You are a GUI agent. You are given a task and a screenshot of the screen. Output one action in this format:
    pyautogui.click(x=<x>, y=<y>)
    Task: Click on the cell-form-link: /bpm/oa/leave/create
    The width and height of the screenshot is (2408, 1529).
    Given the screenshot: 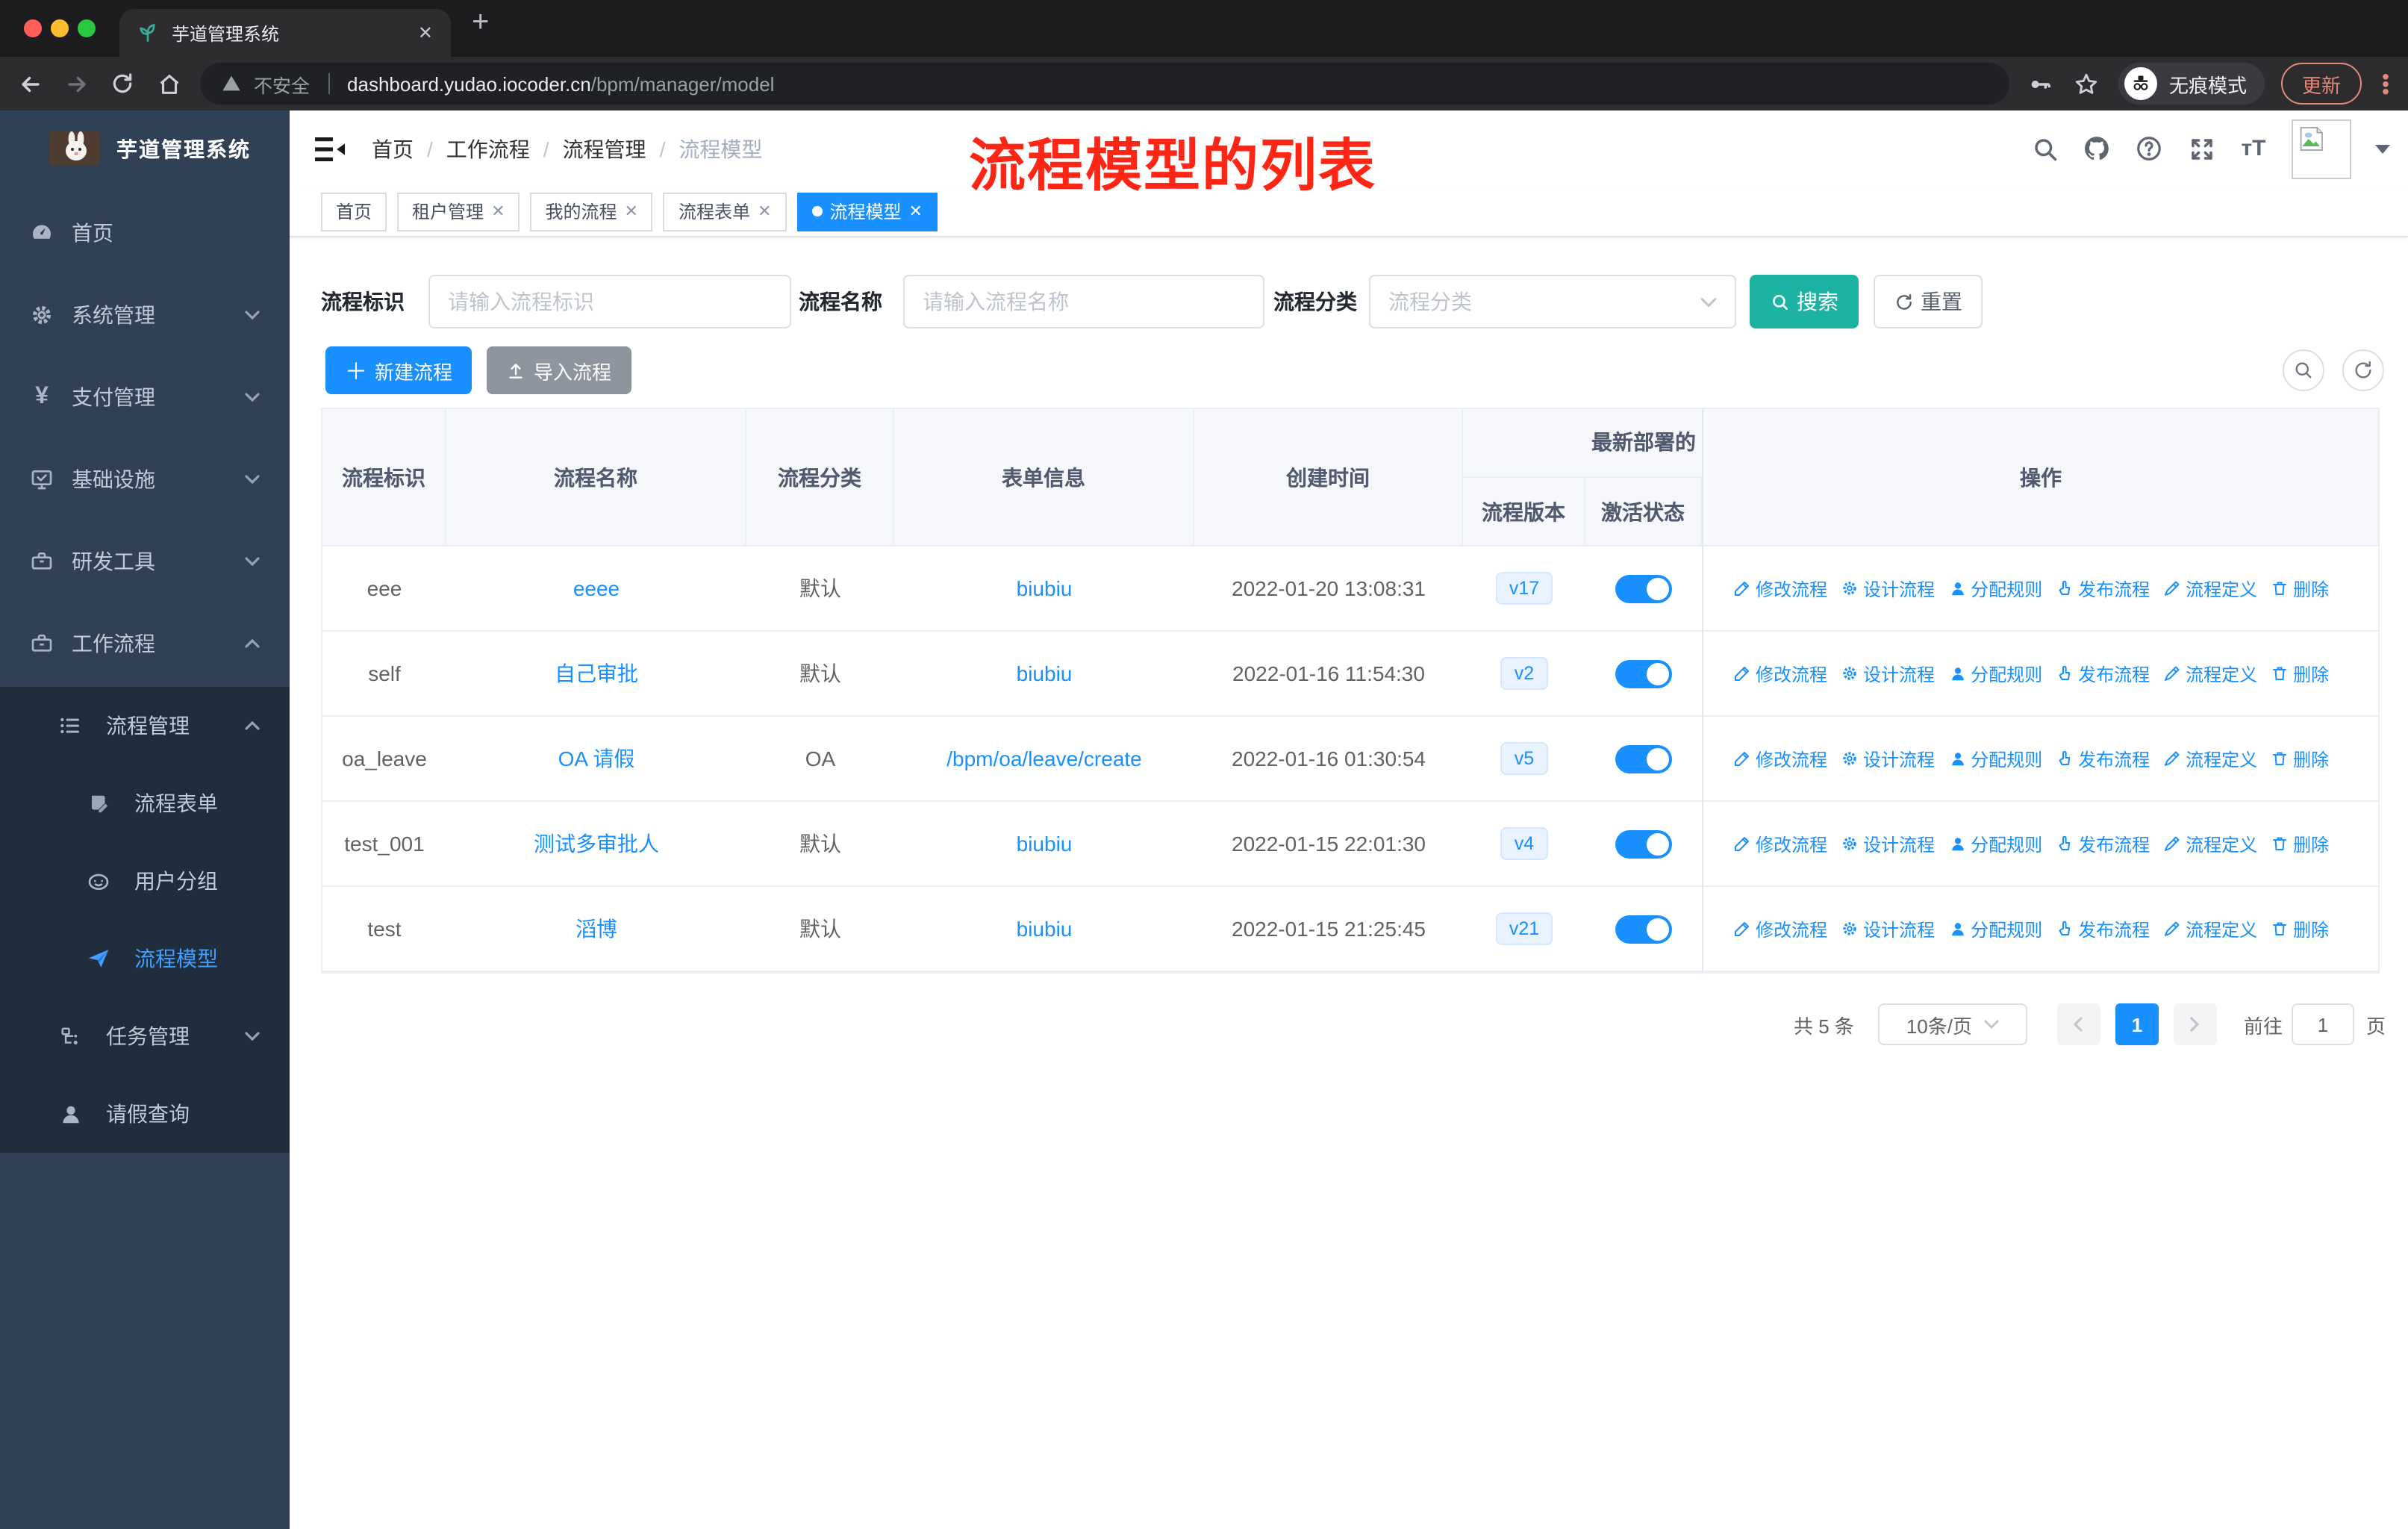 What is the action you would take?
    pyautogui.click(x=1044, y=758)
    